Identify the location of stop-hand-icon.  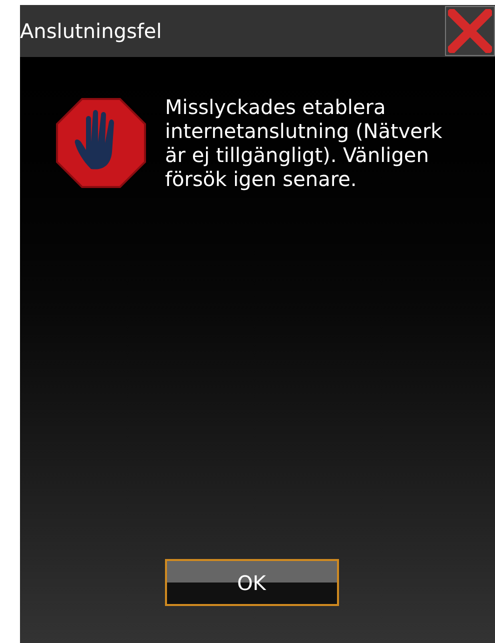
(101, 143).